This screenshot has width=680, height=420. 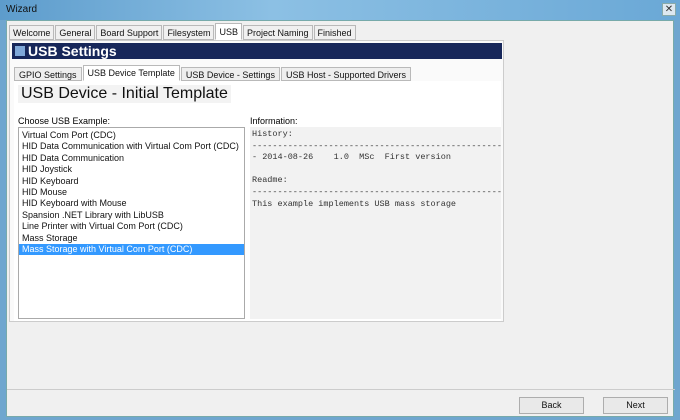 I want to click on back-button: Back, so click(x=551, y=405).